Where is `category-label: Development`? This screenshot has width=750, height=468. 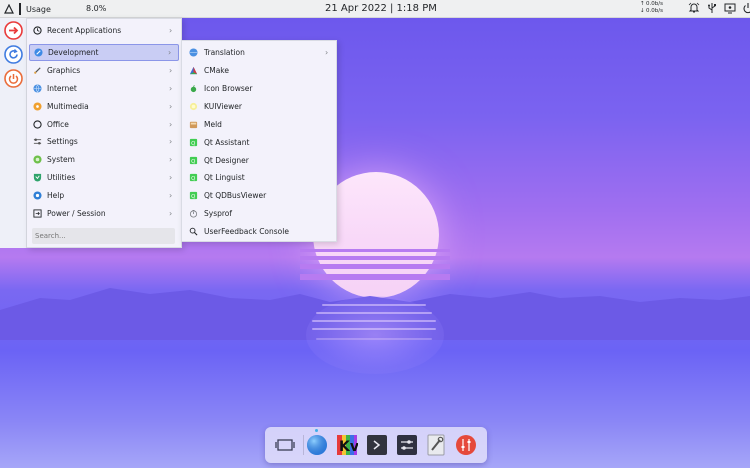
category-label: Development is located at coordinates (73, 52).